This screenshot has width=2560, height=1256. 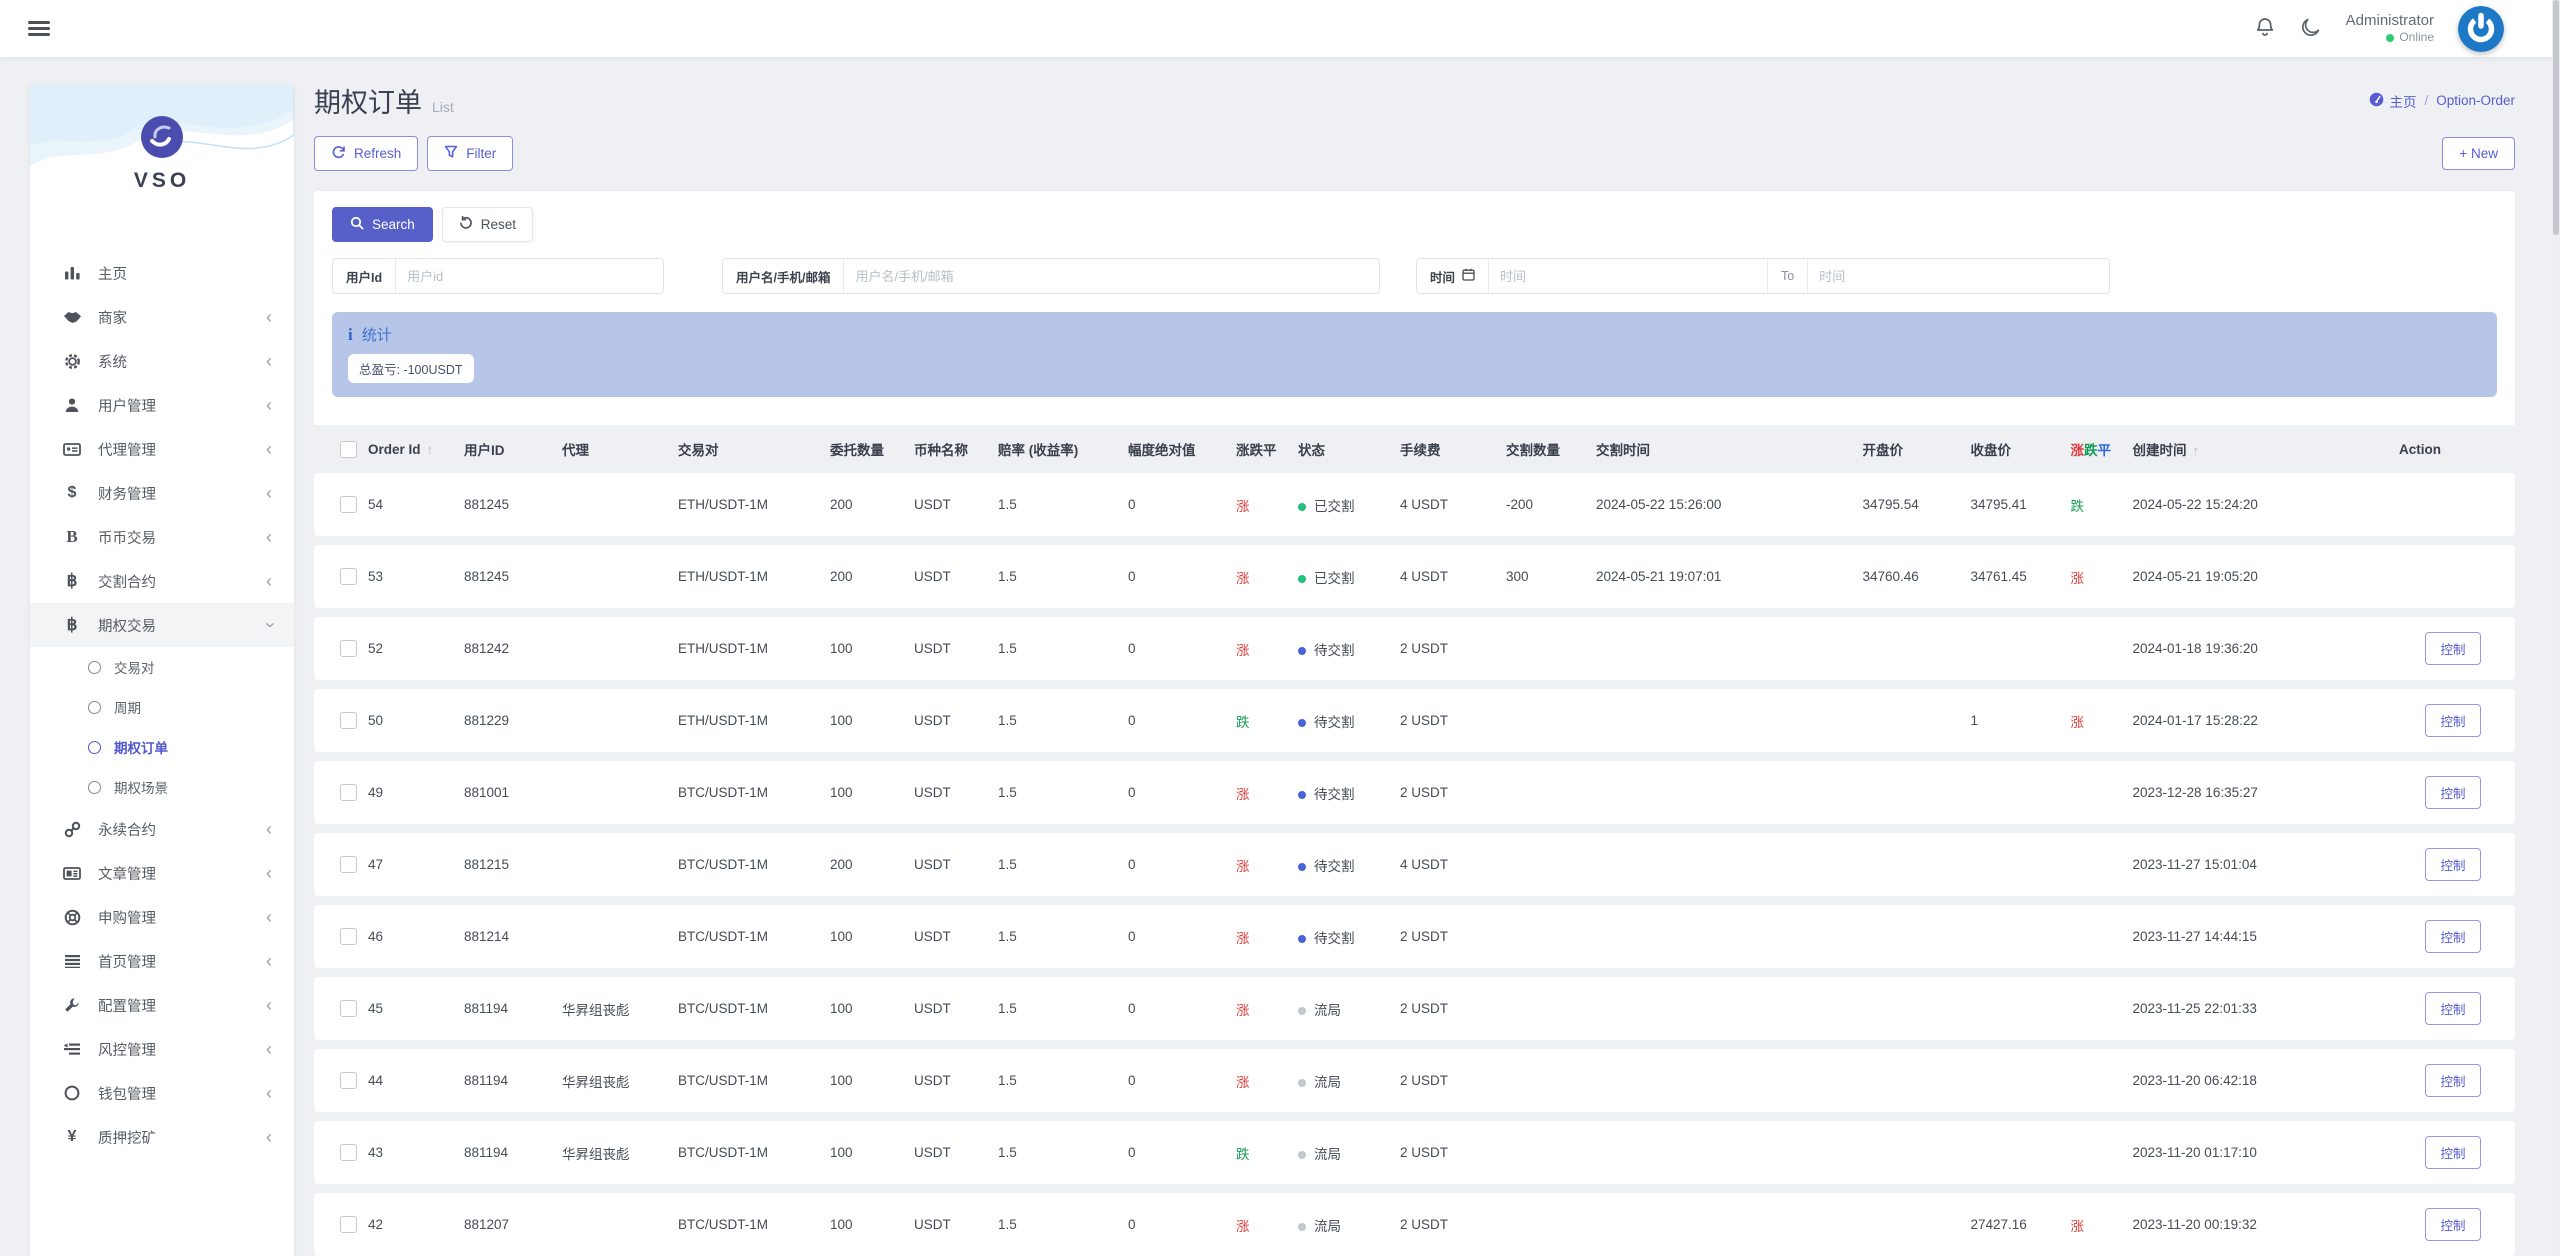 I want to click on sidebar-item: 商家 ‹, so click(x=162, y=317).